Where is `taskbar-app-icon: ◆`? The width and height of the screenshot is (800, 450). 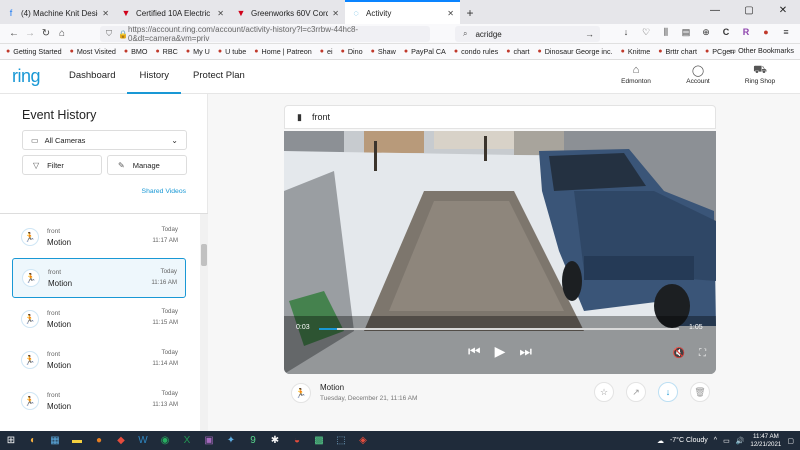
taskbar-app-icon: ◆ is located at coordinates (121, 440).